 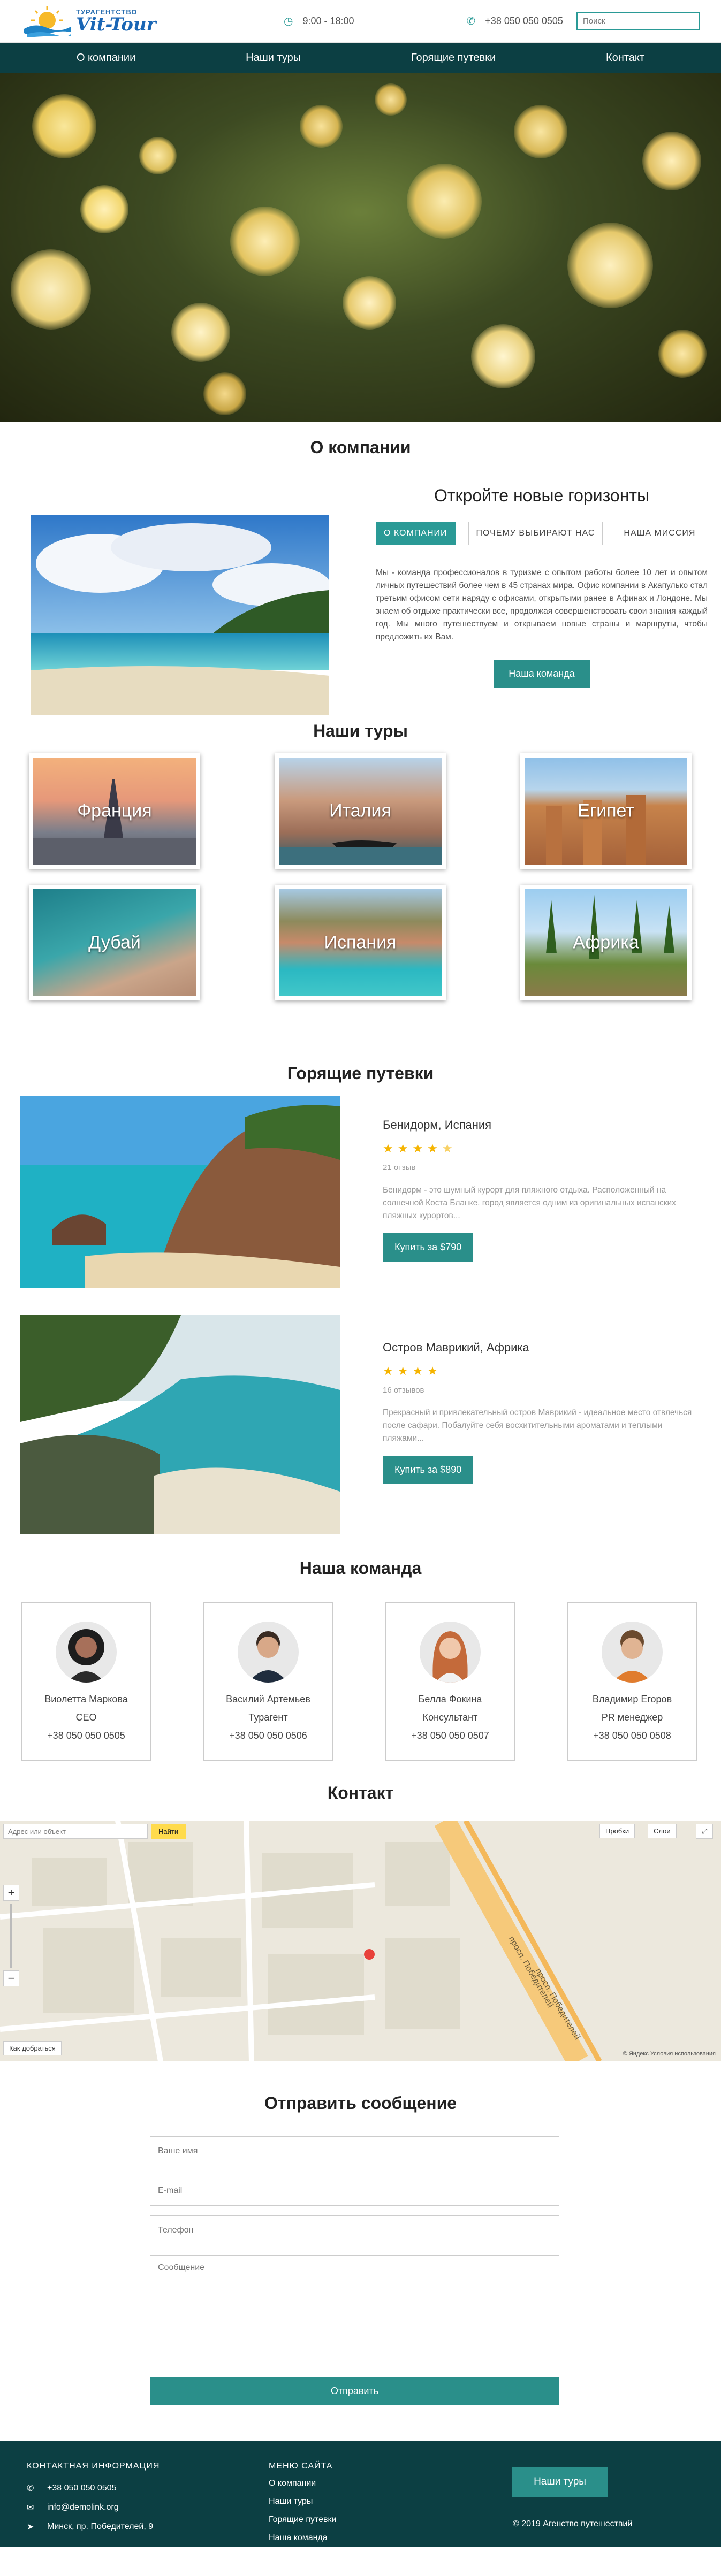 What do you see at coordinates (573, 2523) in the screenshot?
I see `copyright: © 2019 Агенство путешествий` at bounding box center [573, 2523].